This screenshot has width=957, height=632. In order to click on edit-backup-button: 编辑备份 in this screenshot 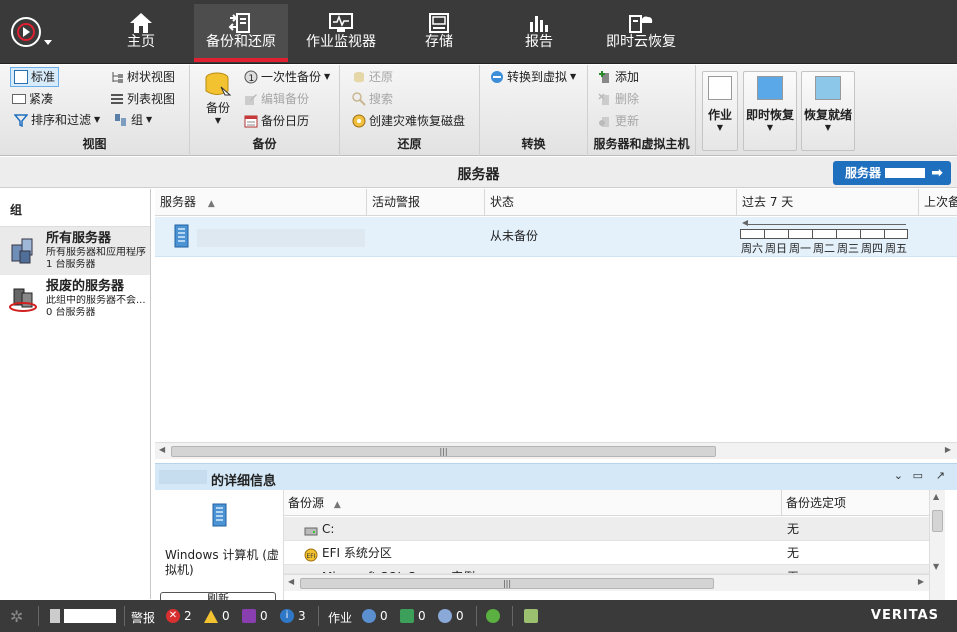, I will do `click(276, 99)`.